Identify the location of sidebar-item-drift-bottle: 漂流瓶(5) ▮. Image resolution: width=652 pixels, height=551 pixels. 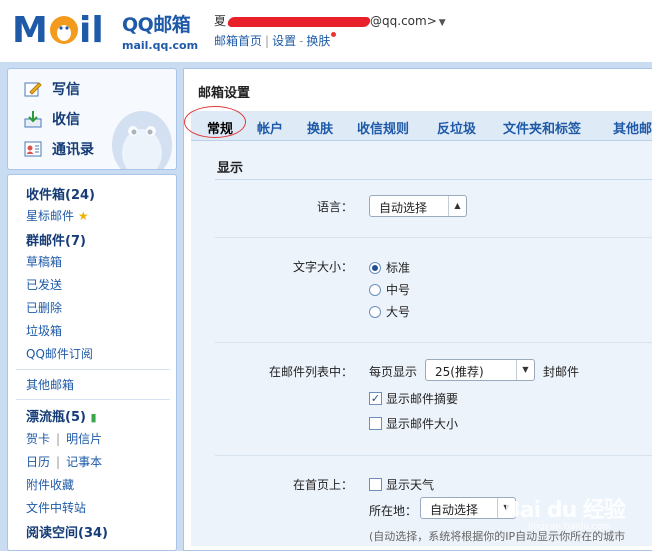
(61, 415).